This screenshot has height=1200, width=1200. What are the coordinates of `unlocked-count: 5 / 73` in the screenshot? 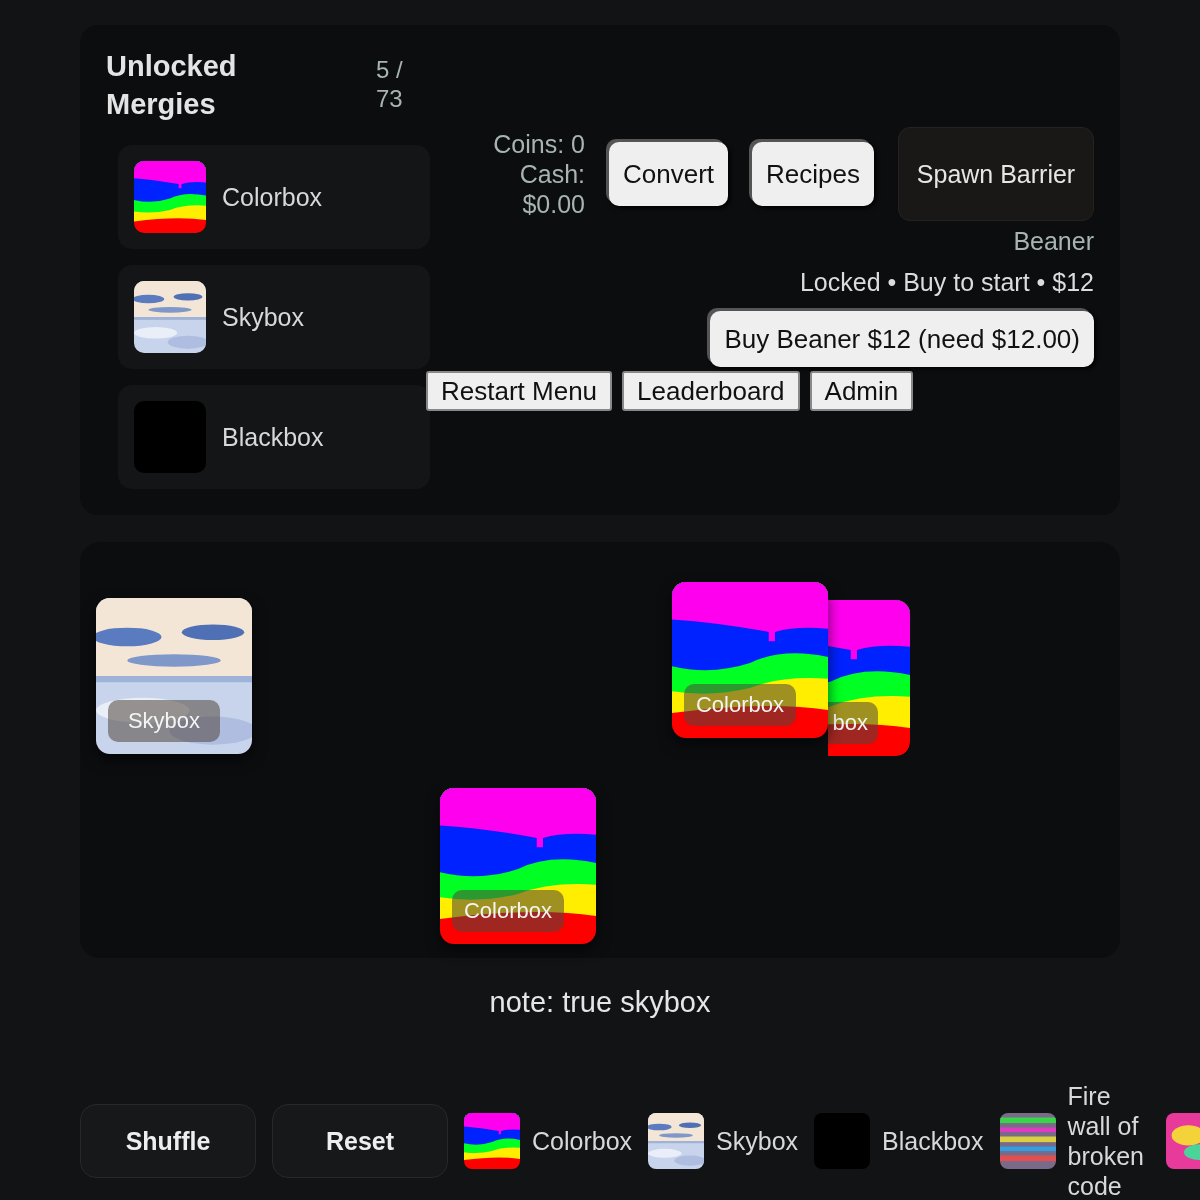 It's located at (390, 84).